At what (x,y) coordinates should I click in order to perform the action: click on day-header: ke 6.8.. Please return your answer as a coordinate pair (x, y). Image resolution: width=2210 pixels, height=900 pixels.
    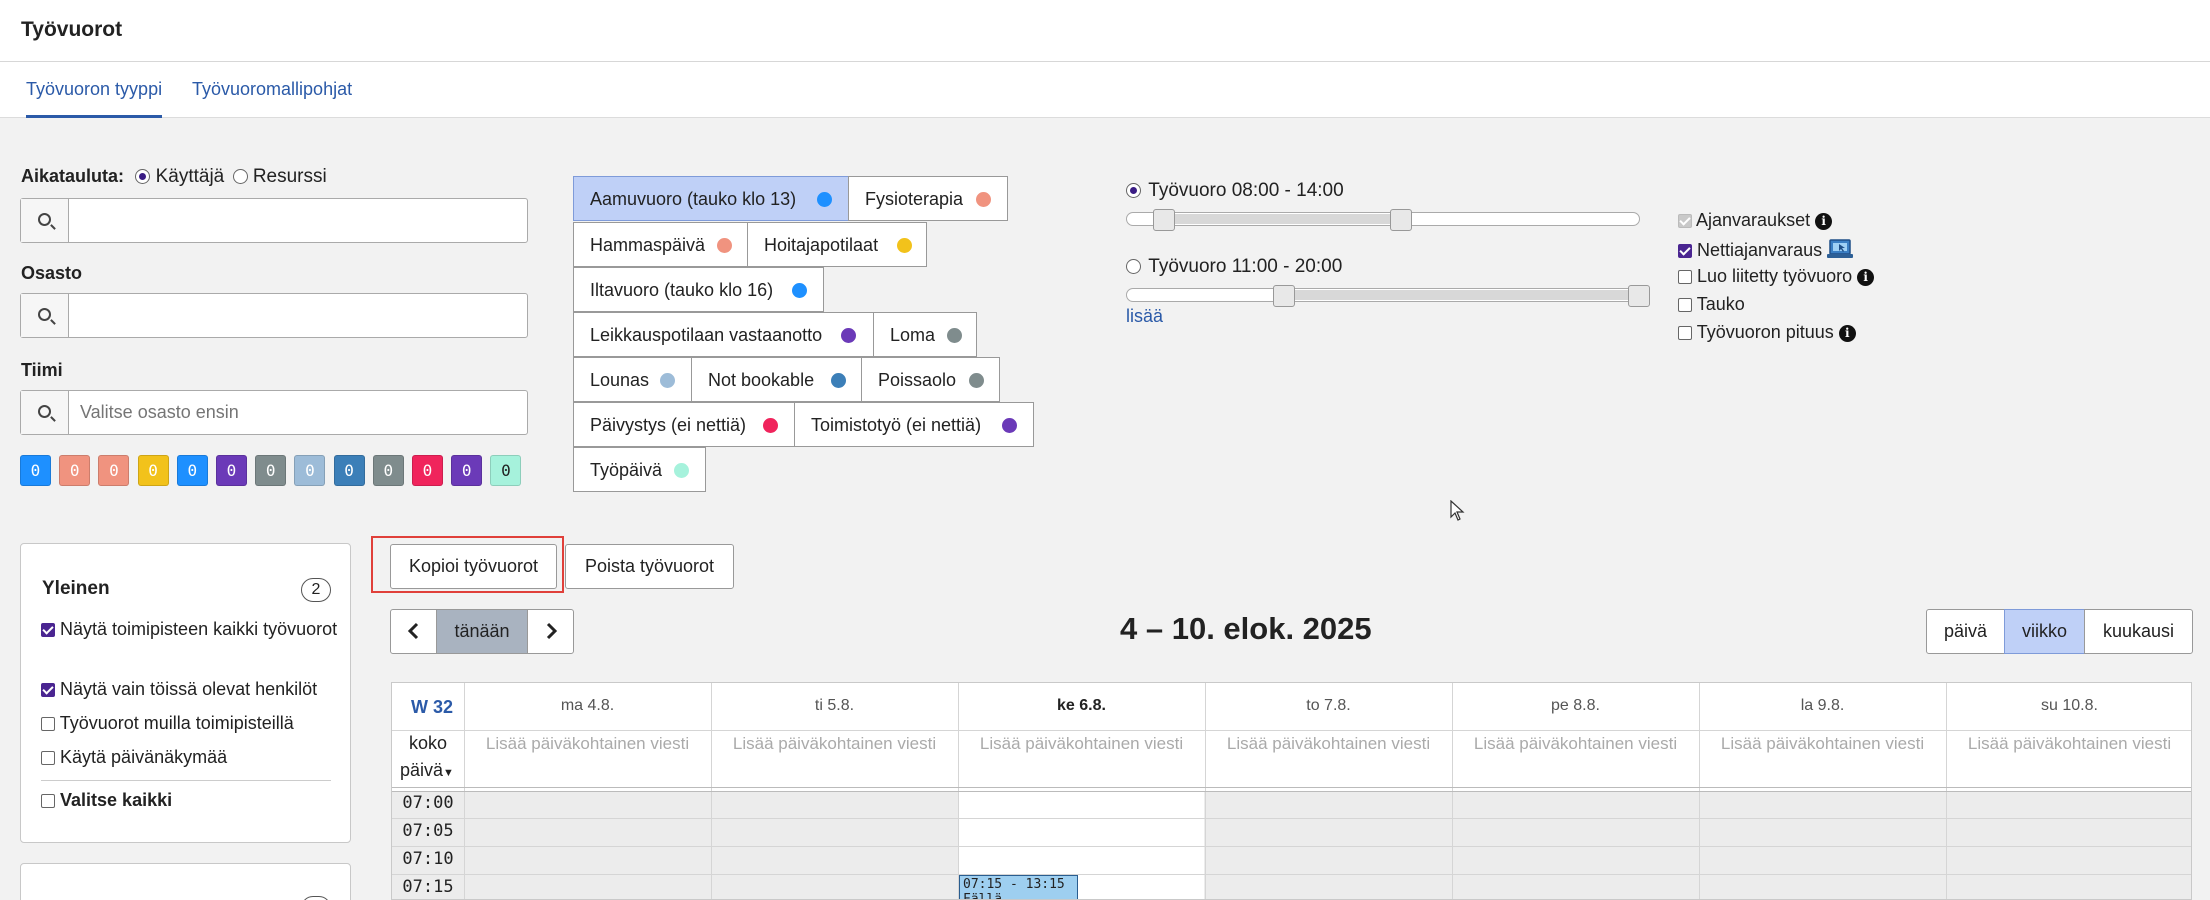
    Looking at the image, I should click on (1081, 706).